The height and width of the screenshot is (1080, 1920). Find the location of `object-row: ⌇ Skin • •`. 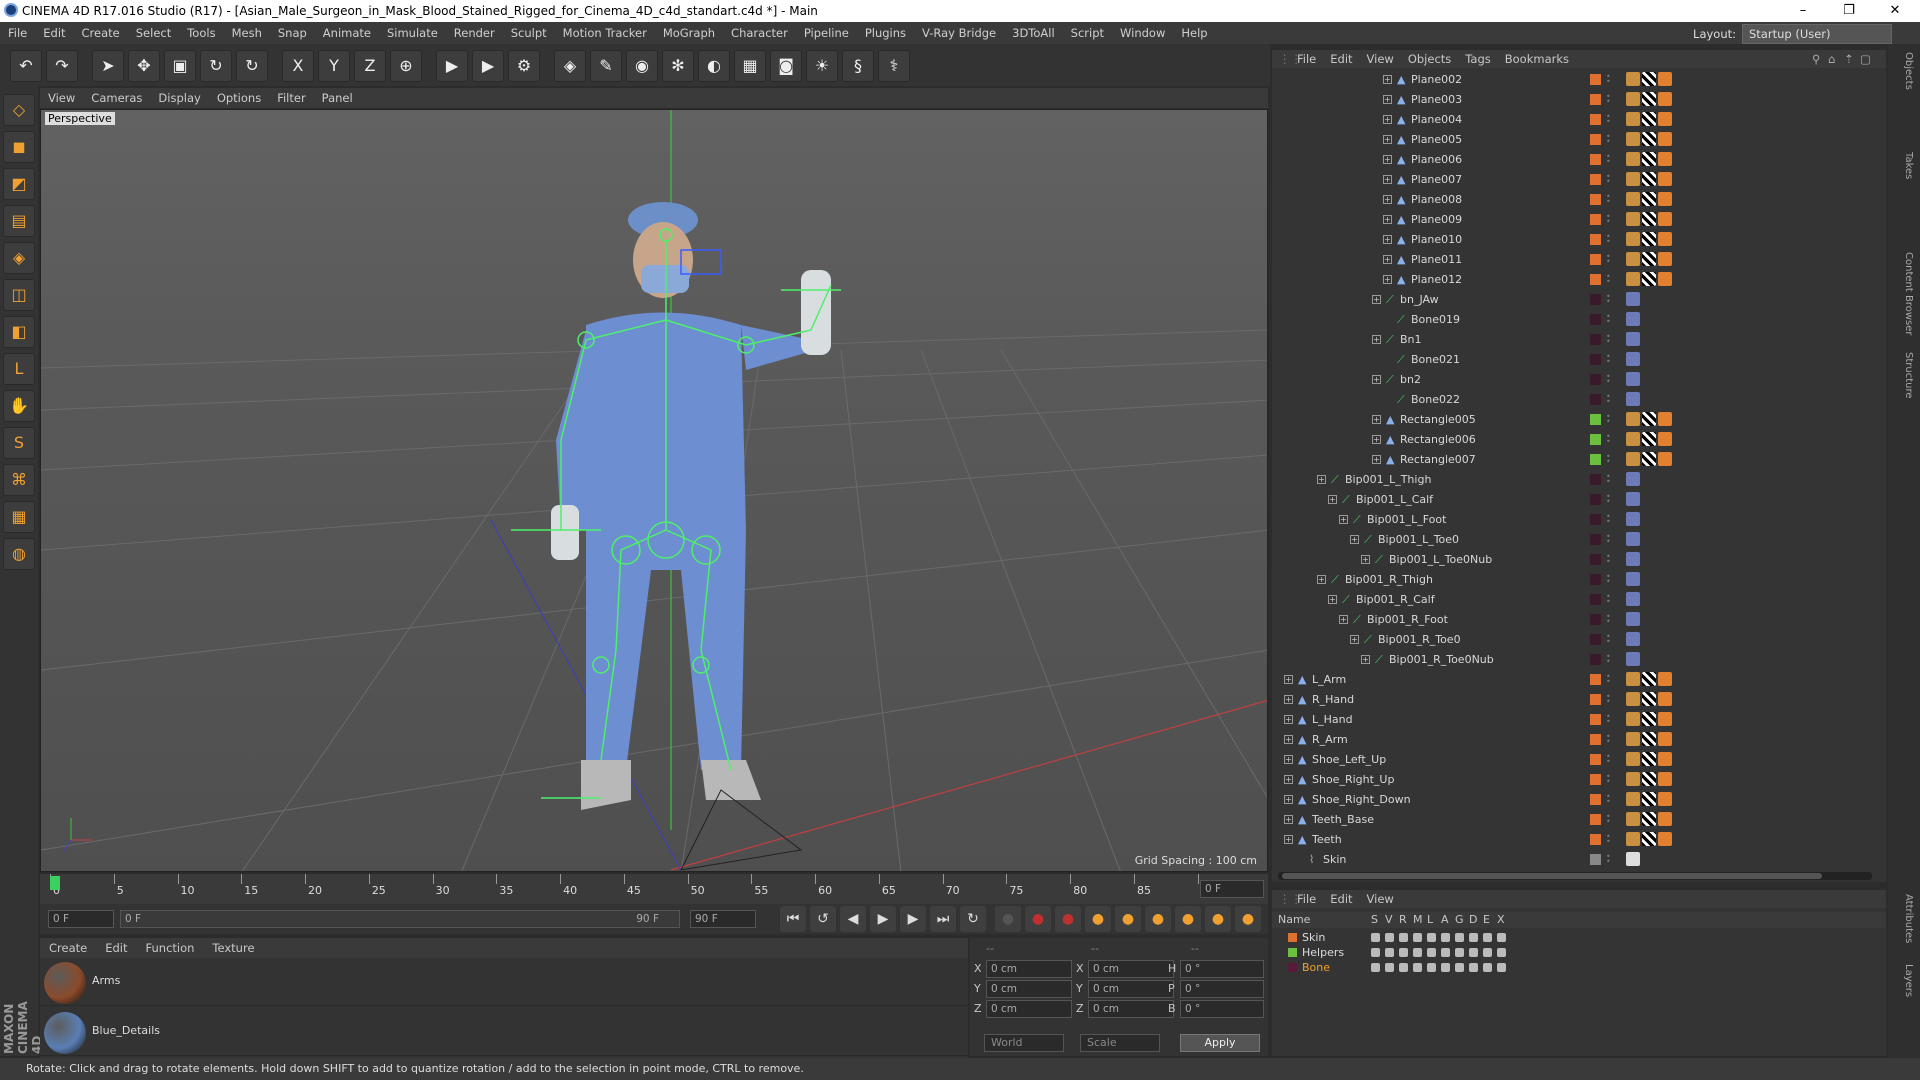

object-row: ⌇ Skin • • is located at coordinates (1579, 860).